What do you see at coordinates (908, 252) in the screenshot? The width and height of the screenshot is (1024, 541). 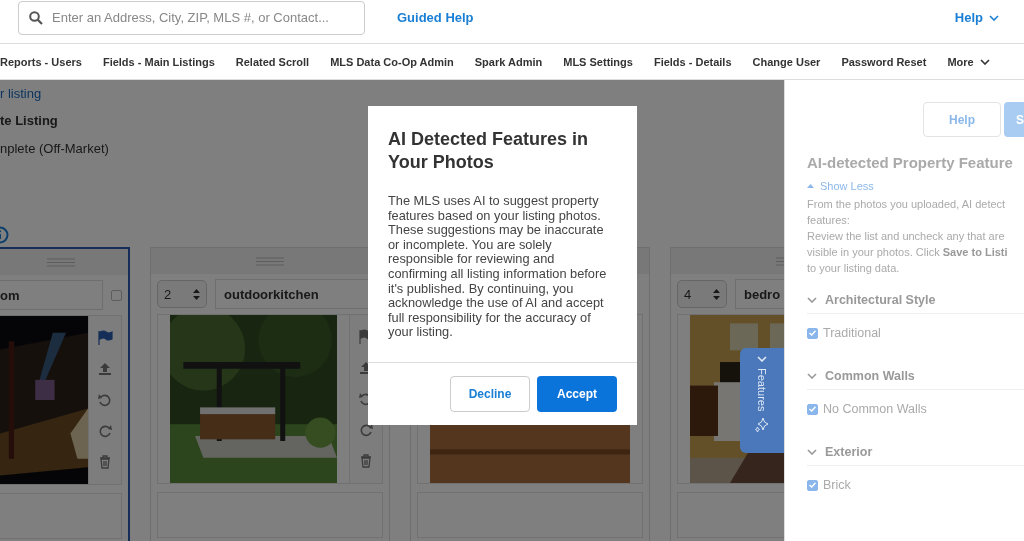 I see `panel-instructions: Review the list and uncheck any that are visible in your photos. Click Save to Listi to your listing data.` at bounding box center [908, 252].